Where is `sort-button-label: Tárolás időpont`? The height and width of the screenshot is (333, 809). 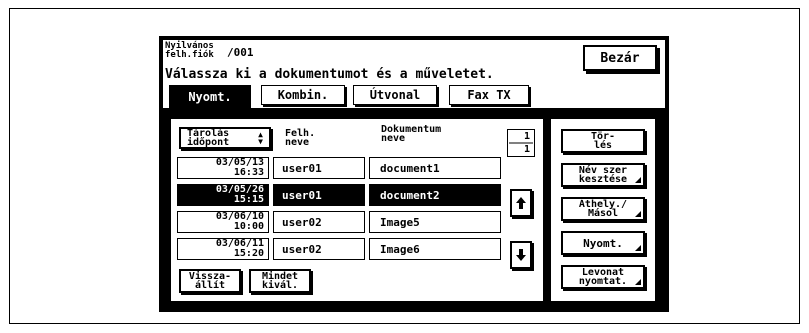
sort-button-label: Tárolás időpont is located at coordinates (208, 138).